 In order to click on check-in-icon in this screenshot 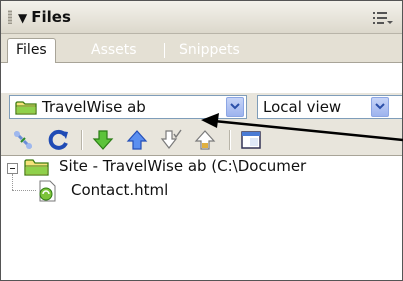, I will do `click(205, 140)`.